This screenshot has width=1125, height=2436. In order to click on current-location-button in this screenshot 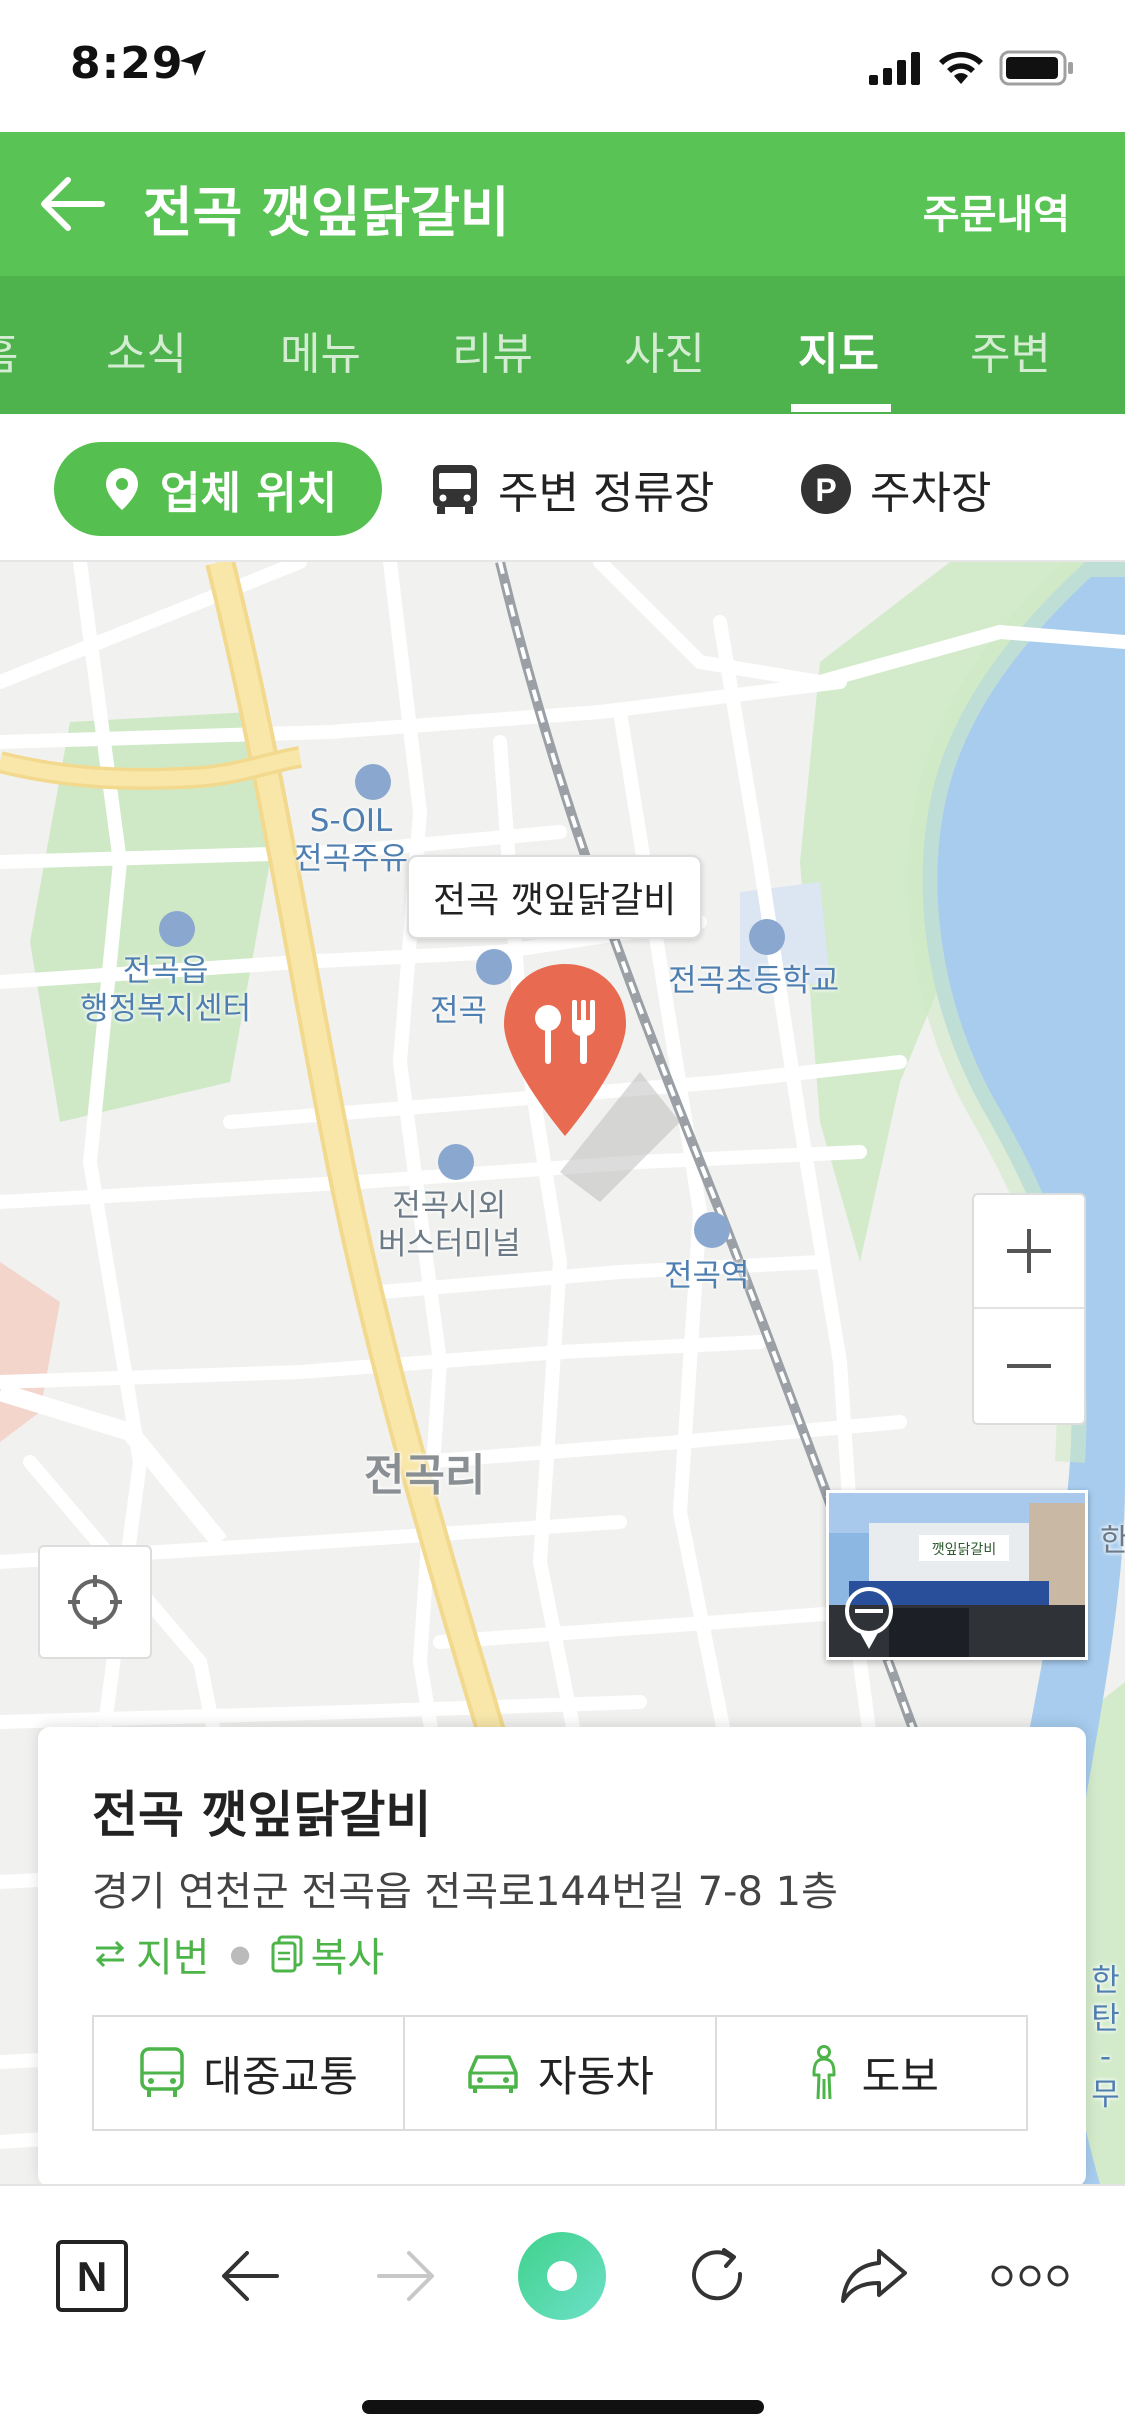, I will do `click(95, 1602)`.